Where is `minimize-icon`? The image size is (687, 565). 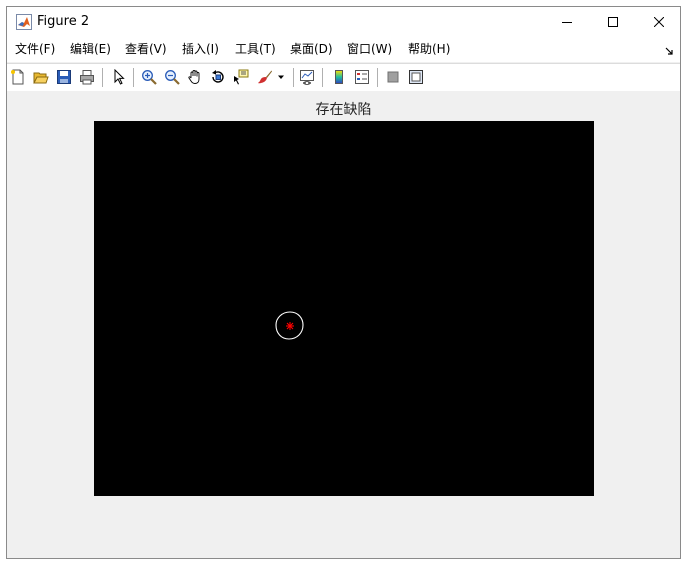 minimize-icon is located at coordinates (567, 22).